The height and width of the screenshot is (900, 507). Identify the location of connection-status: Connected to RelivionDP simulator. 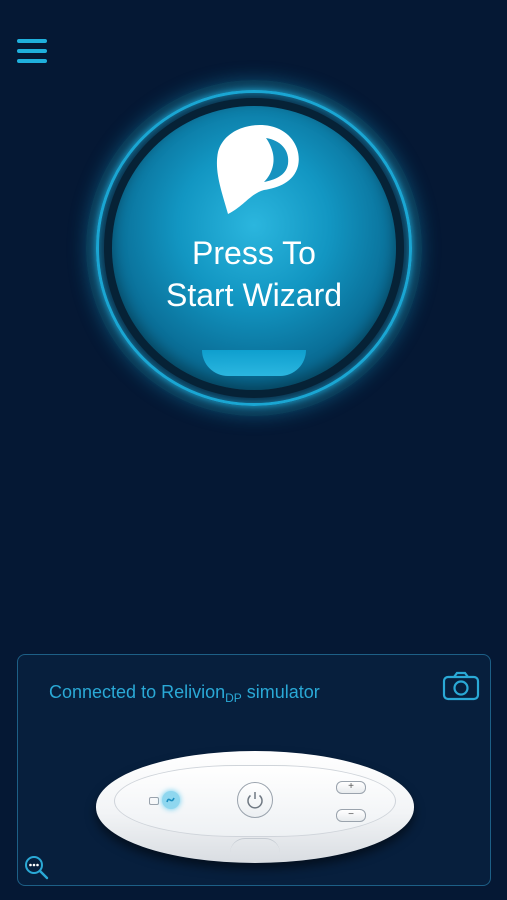
(184, 693).